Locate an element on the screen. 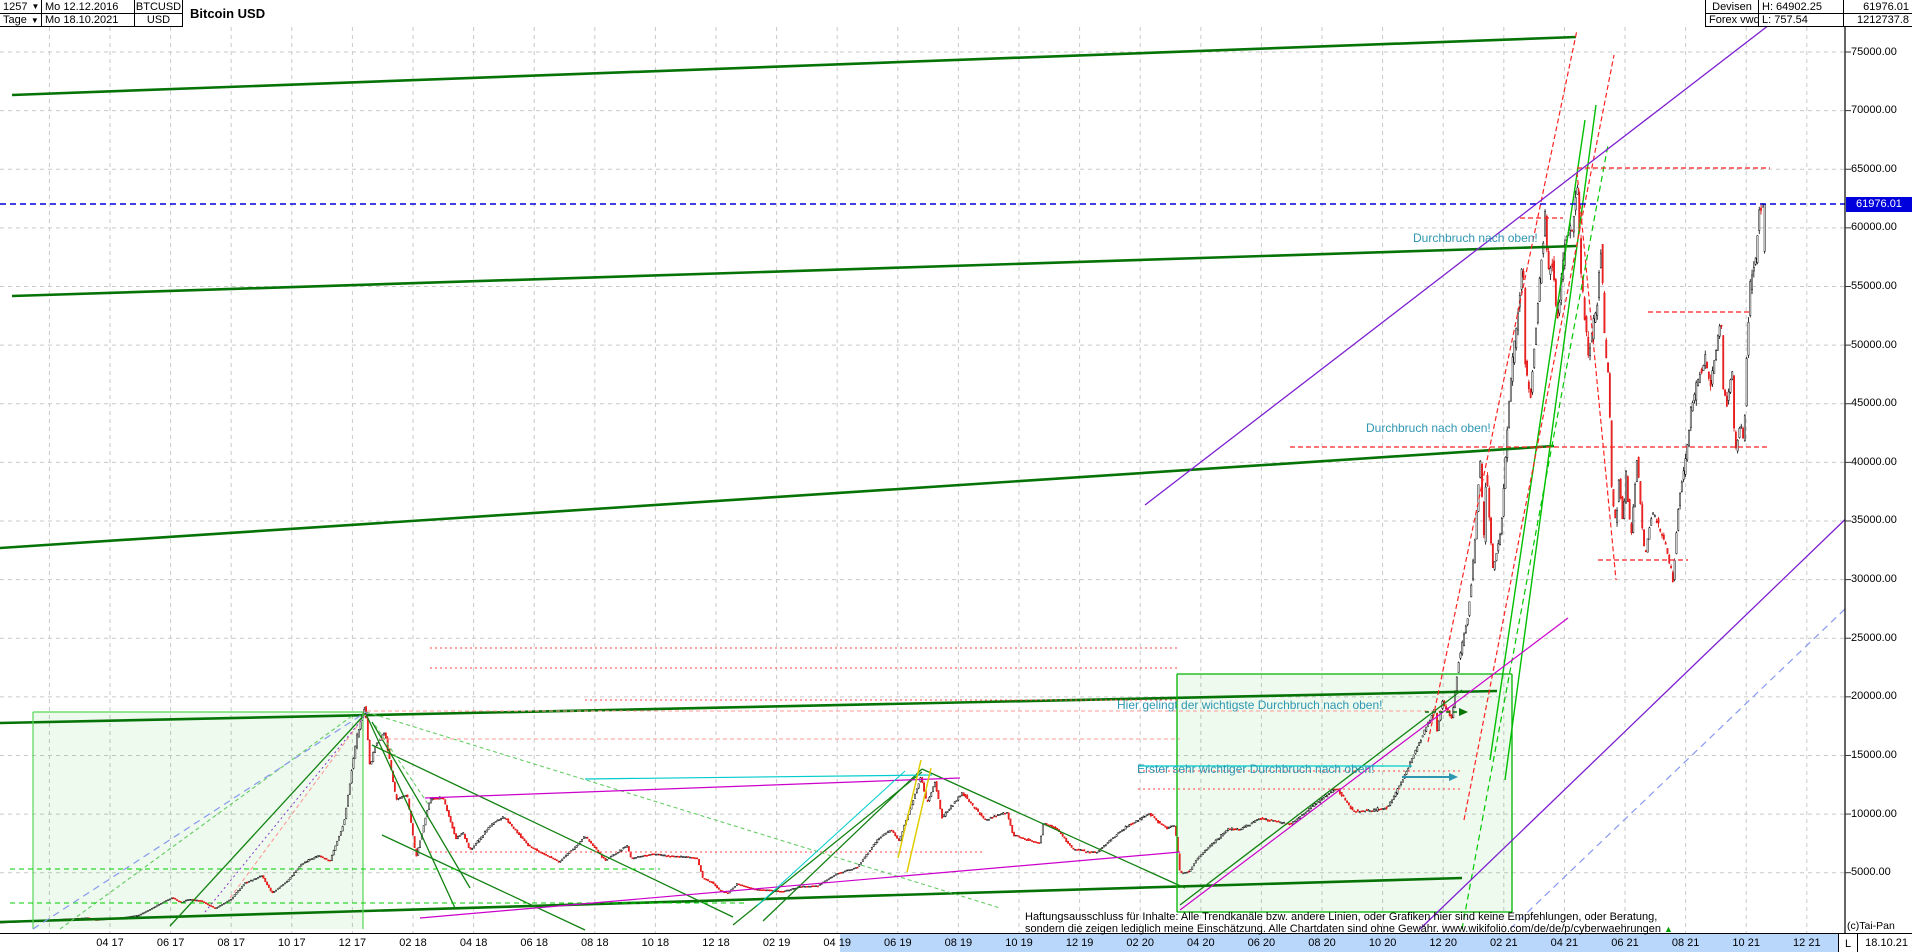 The image size is (1912, 952). price-tick-label: 5000.00 is located at coordinates (1871, 872).